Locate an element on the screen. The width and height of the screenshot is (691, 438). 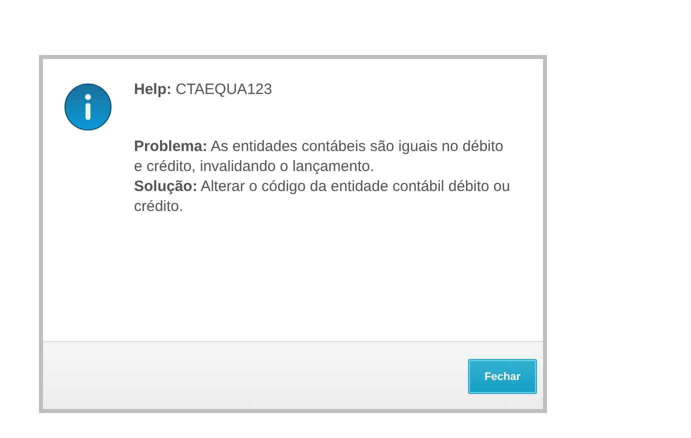
info-icon is located at coordinates (88, 107).